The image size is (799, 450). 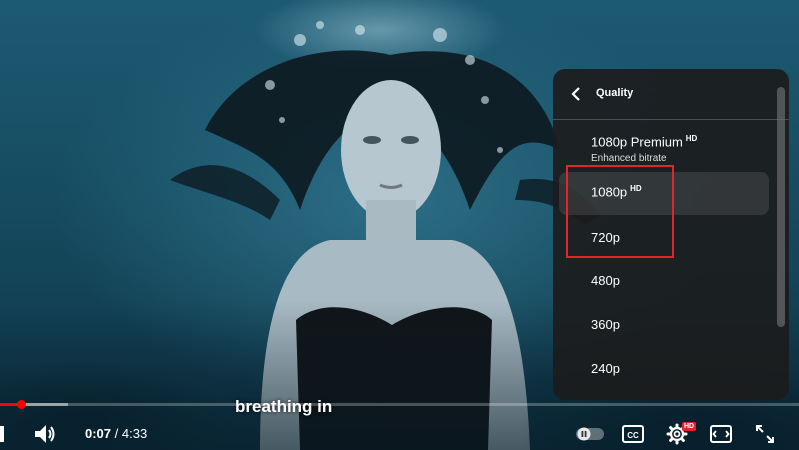 What do you see at coordinates (689, 426) in the screenshot?
I see `settings-hd-badge: HD` at bounding box center [689, 426].